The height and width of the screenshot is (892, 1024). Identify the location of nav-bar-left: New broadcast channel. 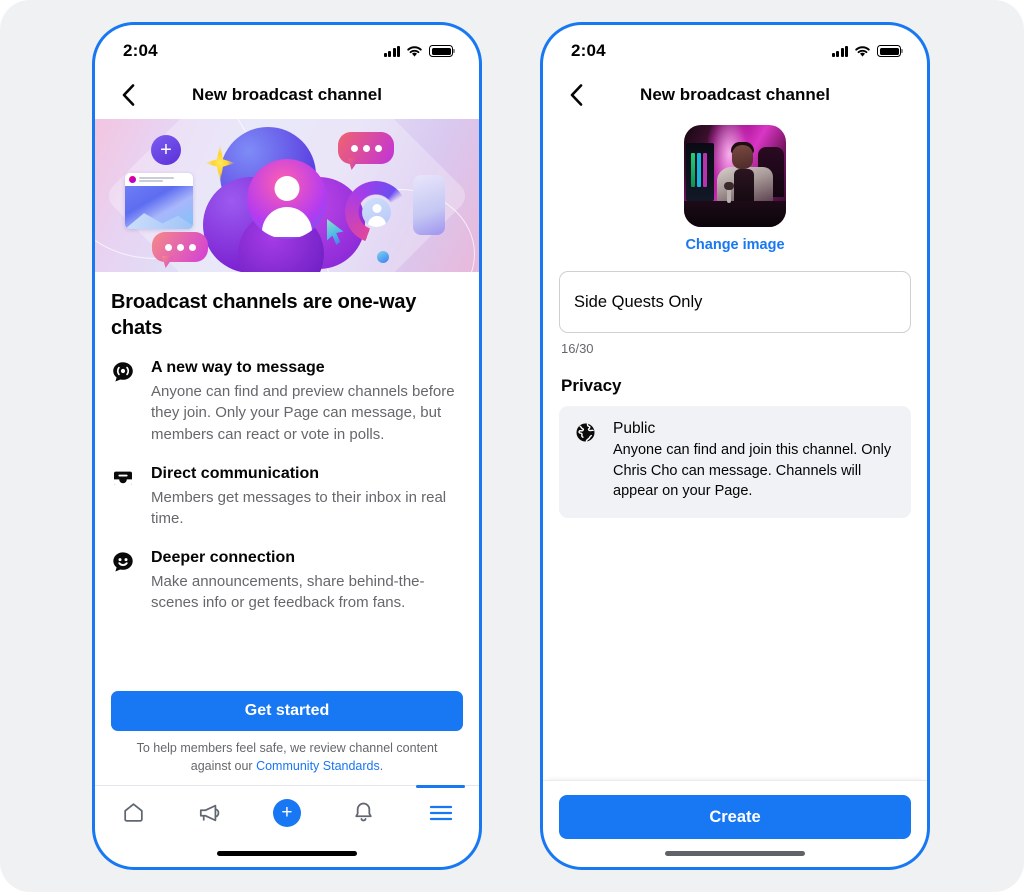
(287, 95).